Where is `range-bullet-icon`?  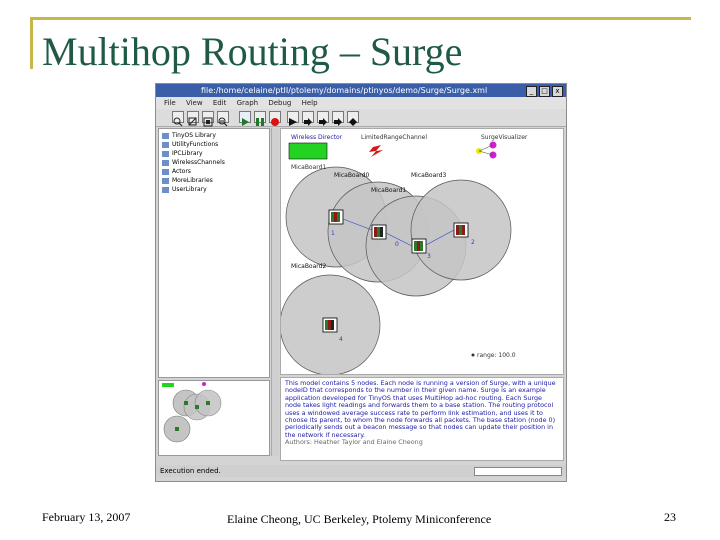 range-bullet-icon is located at coordinates (473, 355).